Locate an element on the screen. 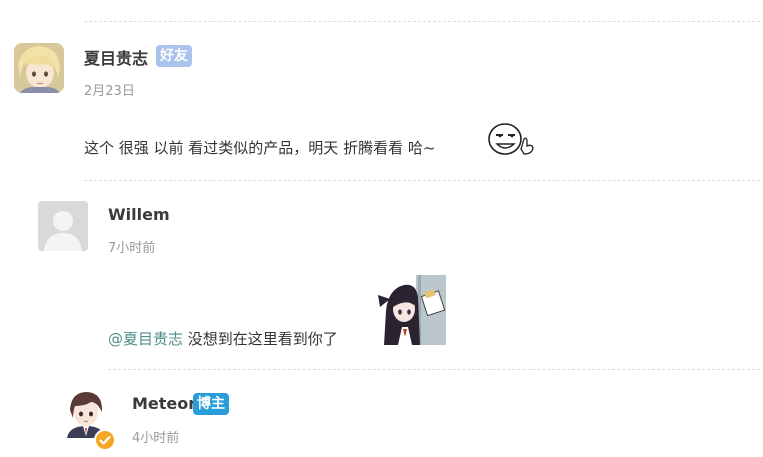 This screenshot has height=457, width=763. blogger-badge: 博主 is located at coordinates (211, 404).